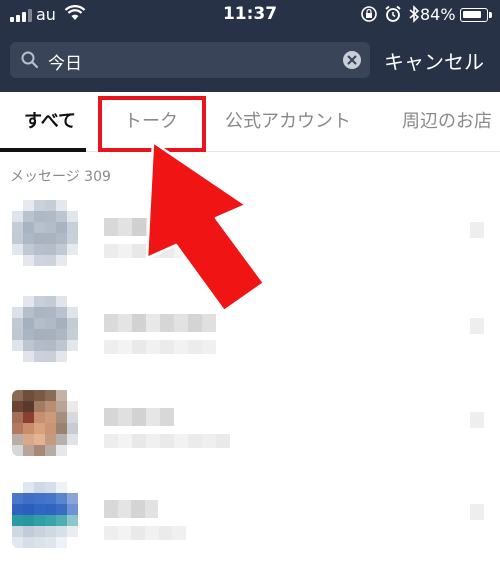 This screenshot has width=500, height=569. I want to click on bluetooth-icon, so click(414, 14).